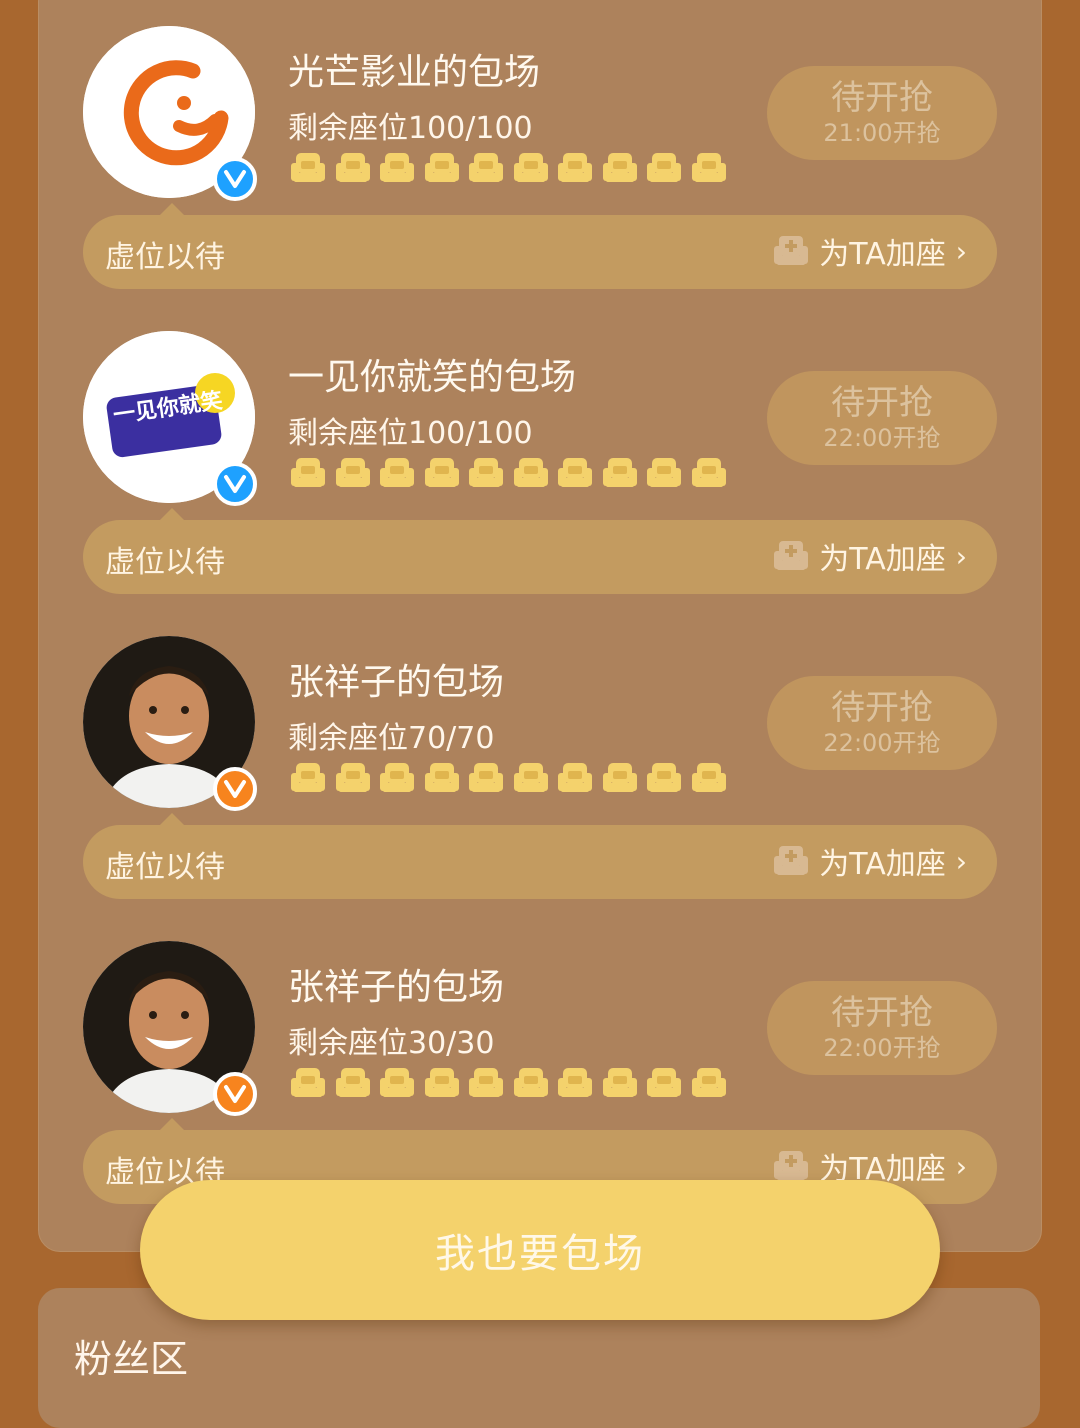  I want to click on grab-time-label: 21:00开抢, so click(882, 133).